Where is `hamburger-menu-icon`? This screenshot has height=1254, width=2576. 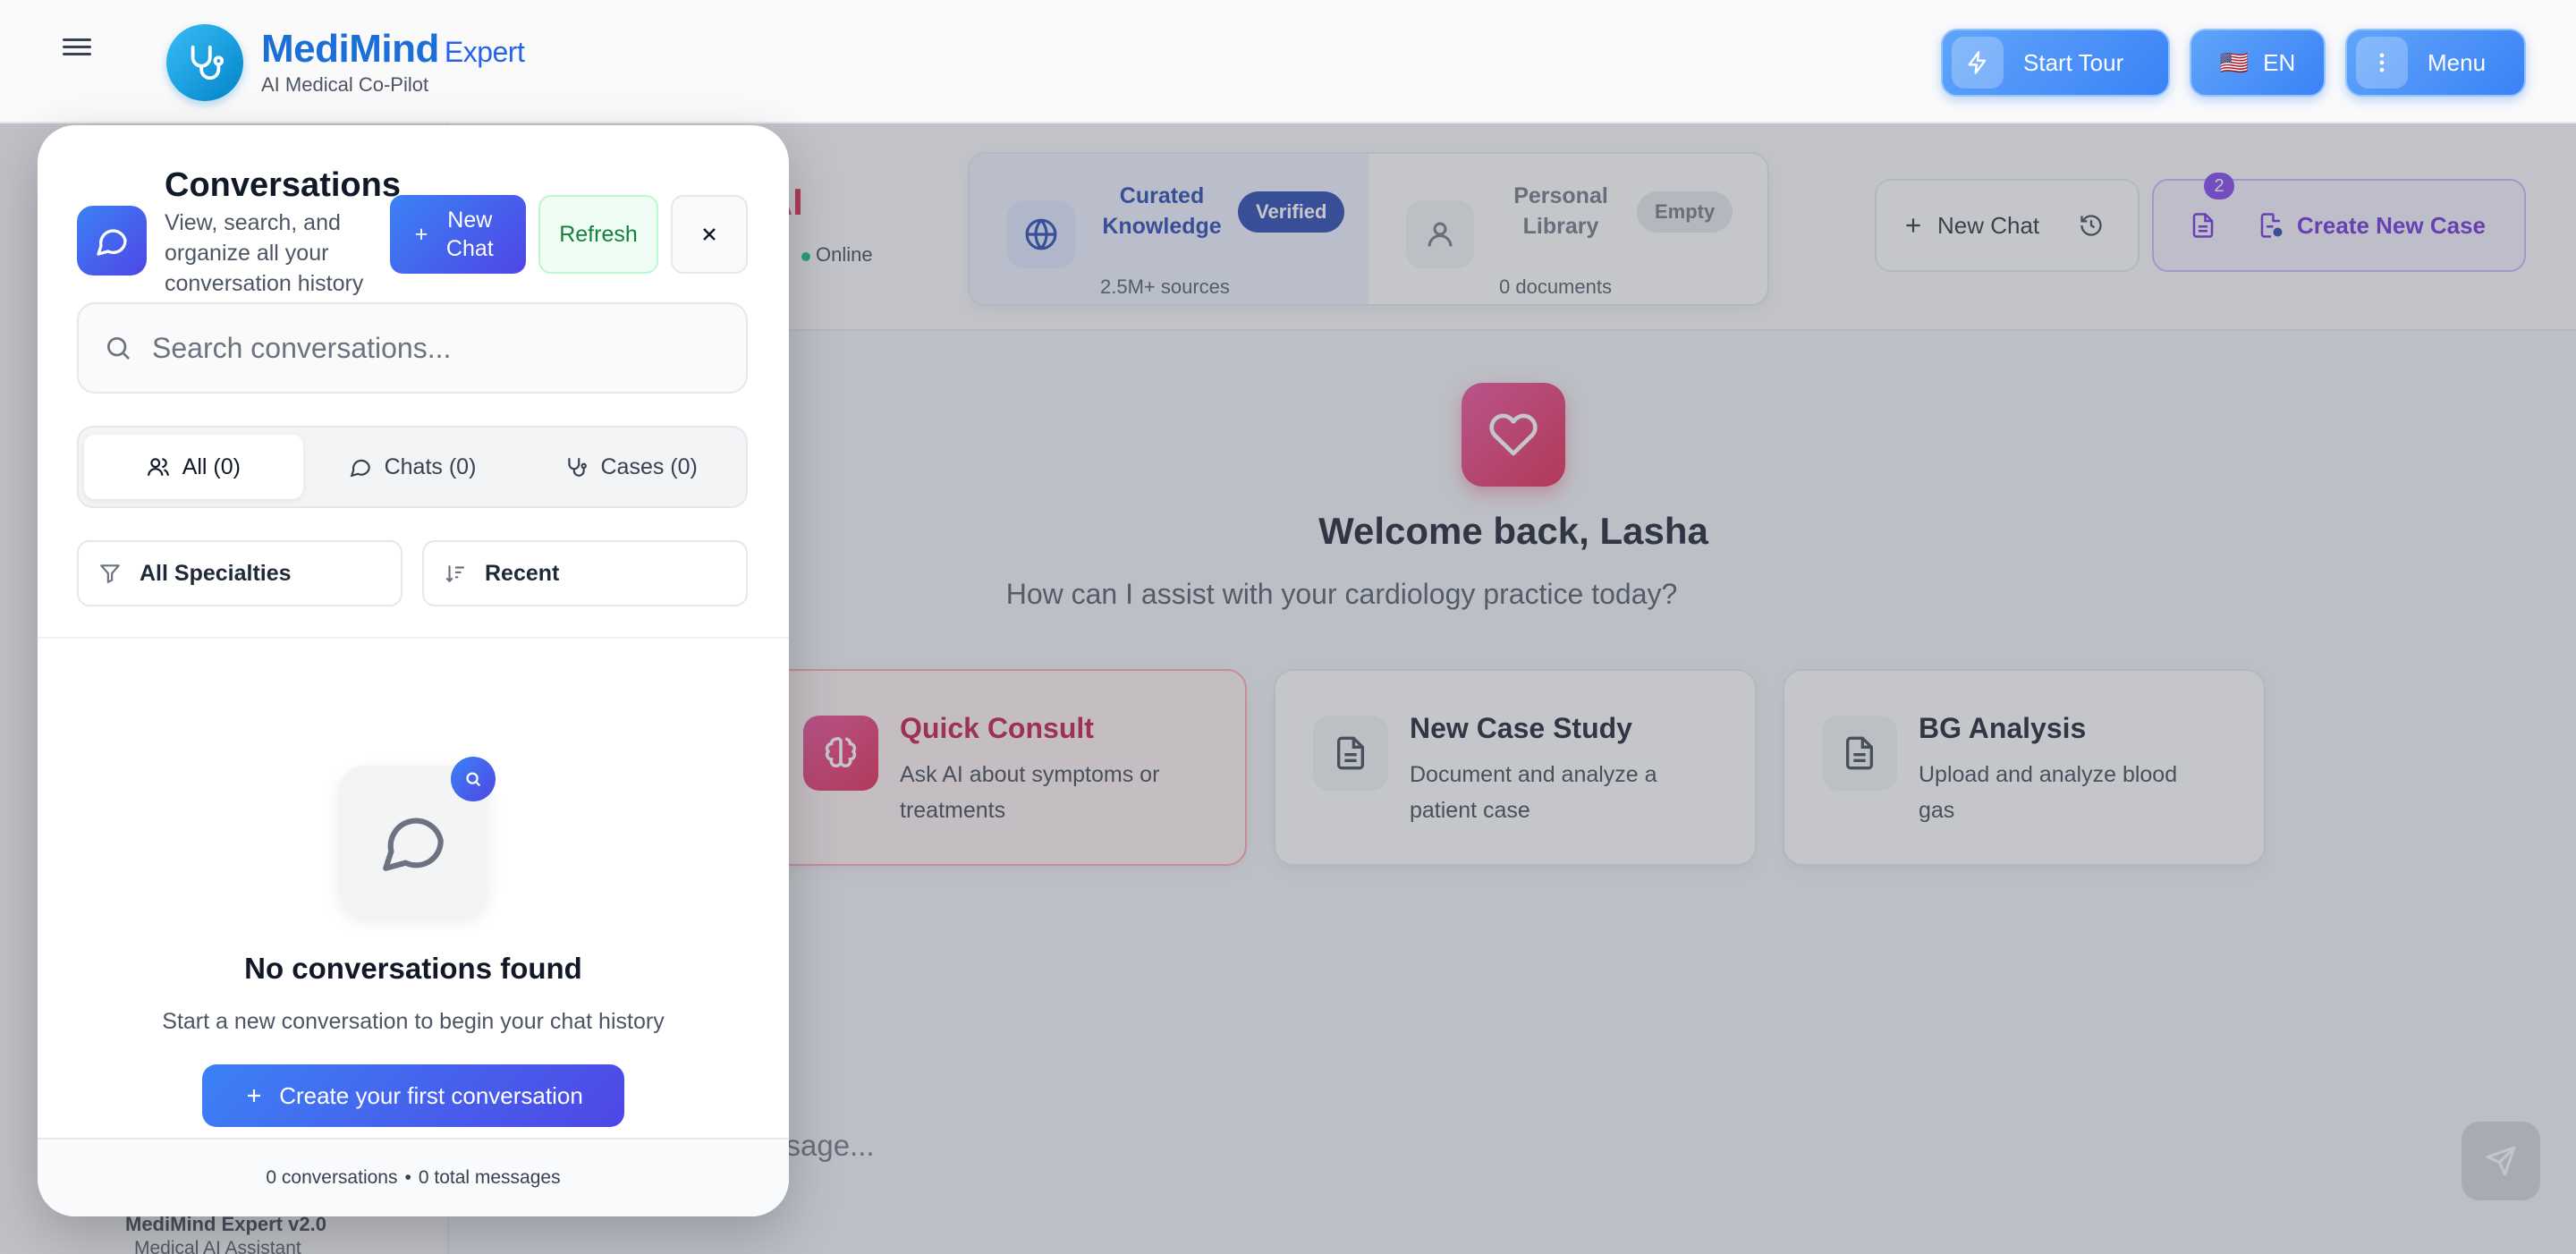 hamburger-menu-icon is located at coordinates (77, 48).